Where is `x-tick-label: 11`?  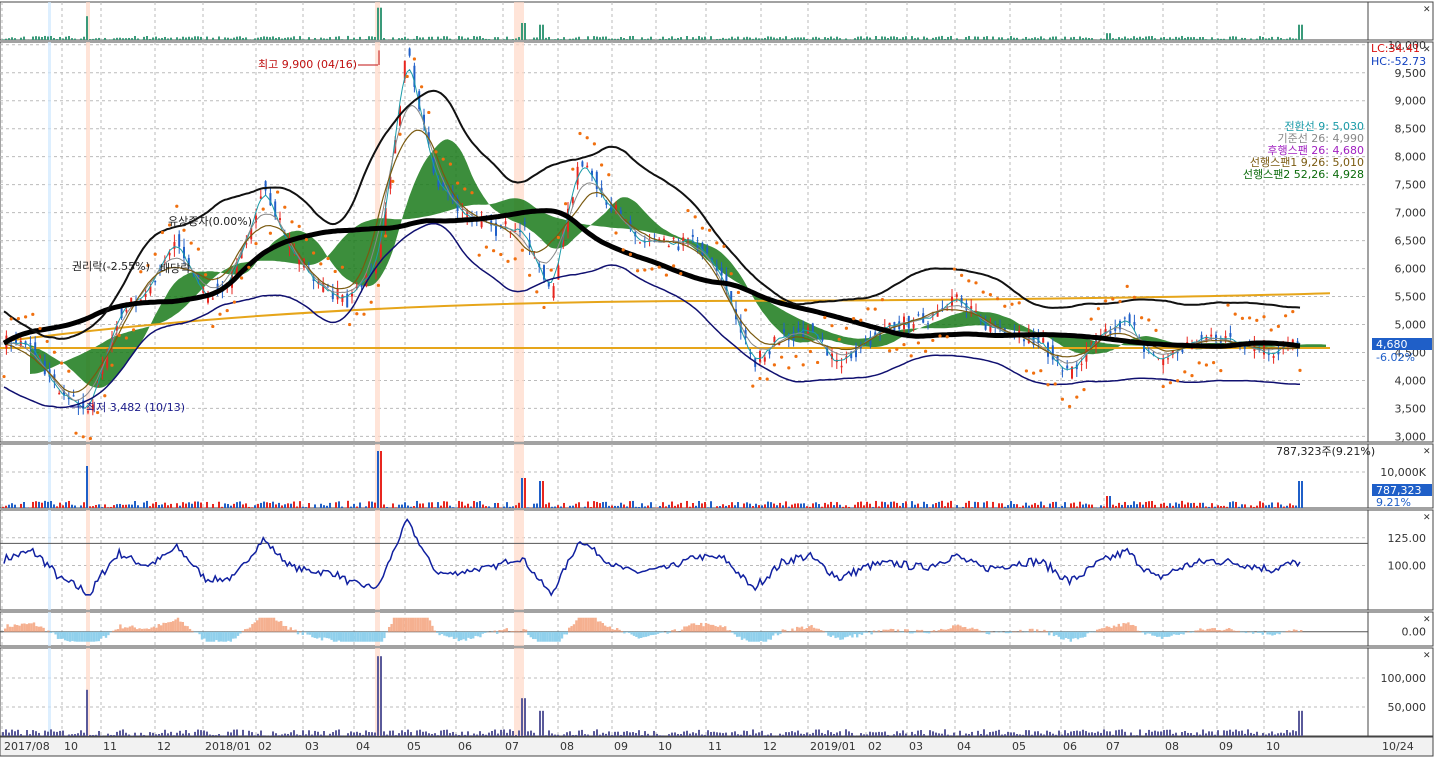
x-tick-label: 11 is located at coordinates (715, 746).